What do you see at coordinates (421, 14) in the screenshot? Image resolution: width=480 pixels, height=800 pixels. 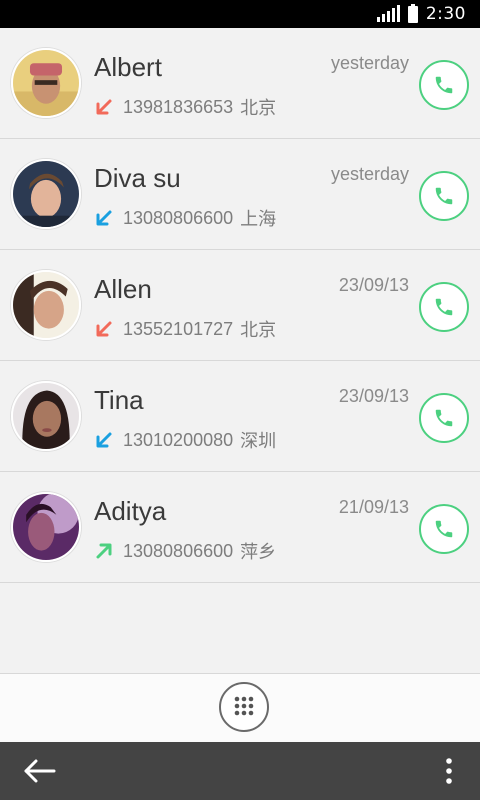 I see `status-icons: 2:30` at bounding box center [421, 14].